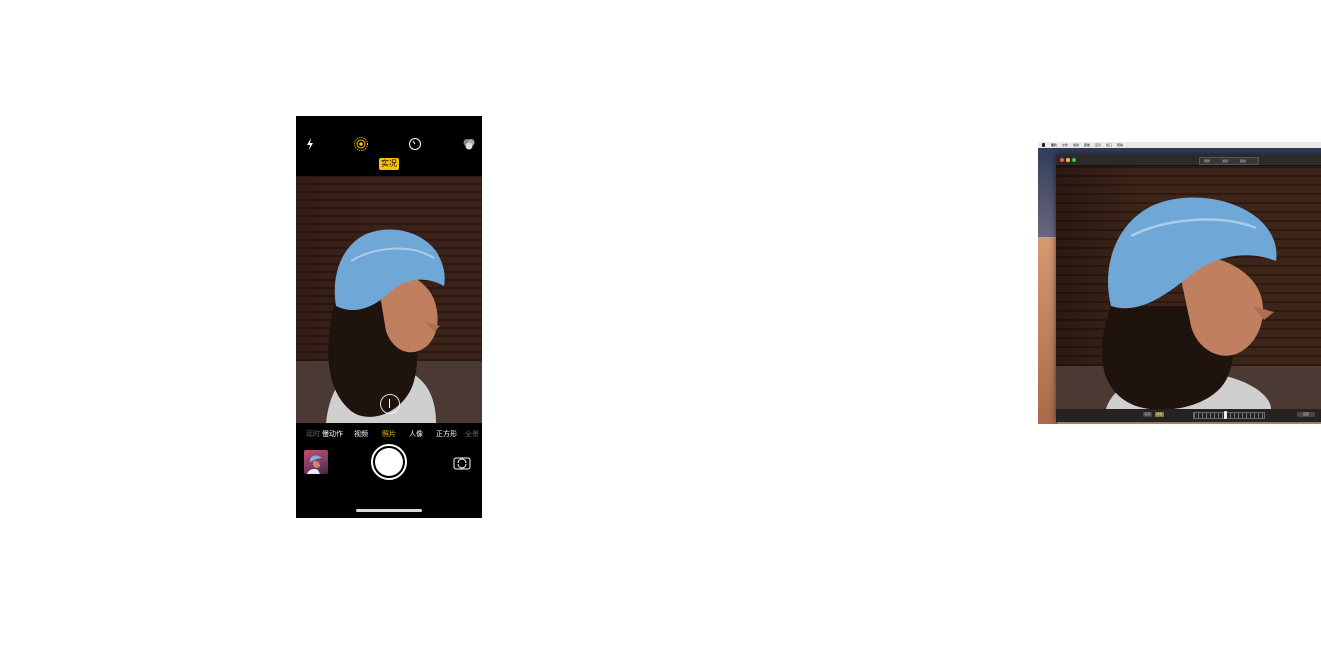  Describe the element at coordinates (1147, 414) in the screenshot. I see `live-toggle-button: 实况` at that location.